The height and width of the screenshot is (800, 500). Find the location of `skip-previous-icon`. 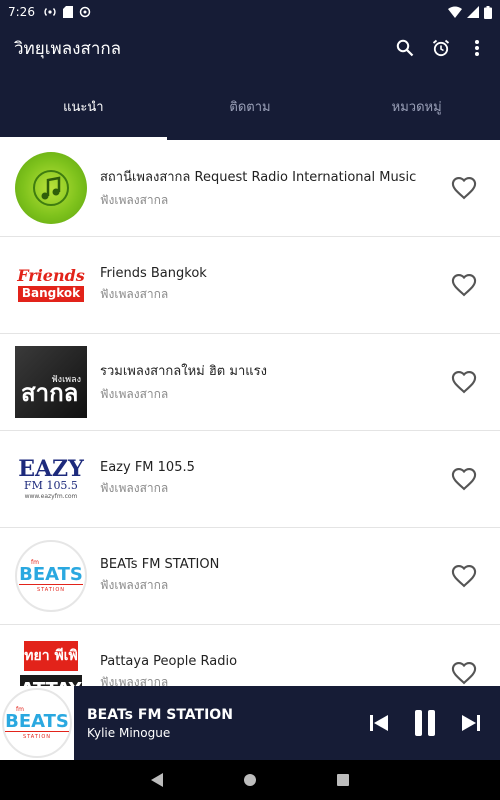

skip-previous-icon is located at coordinates (379, 723).